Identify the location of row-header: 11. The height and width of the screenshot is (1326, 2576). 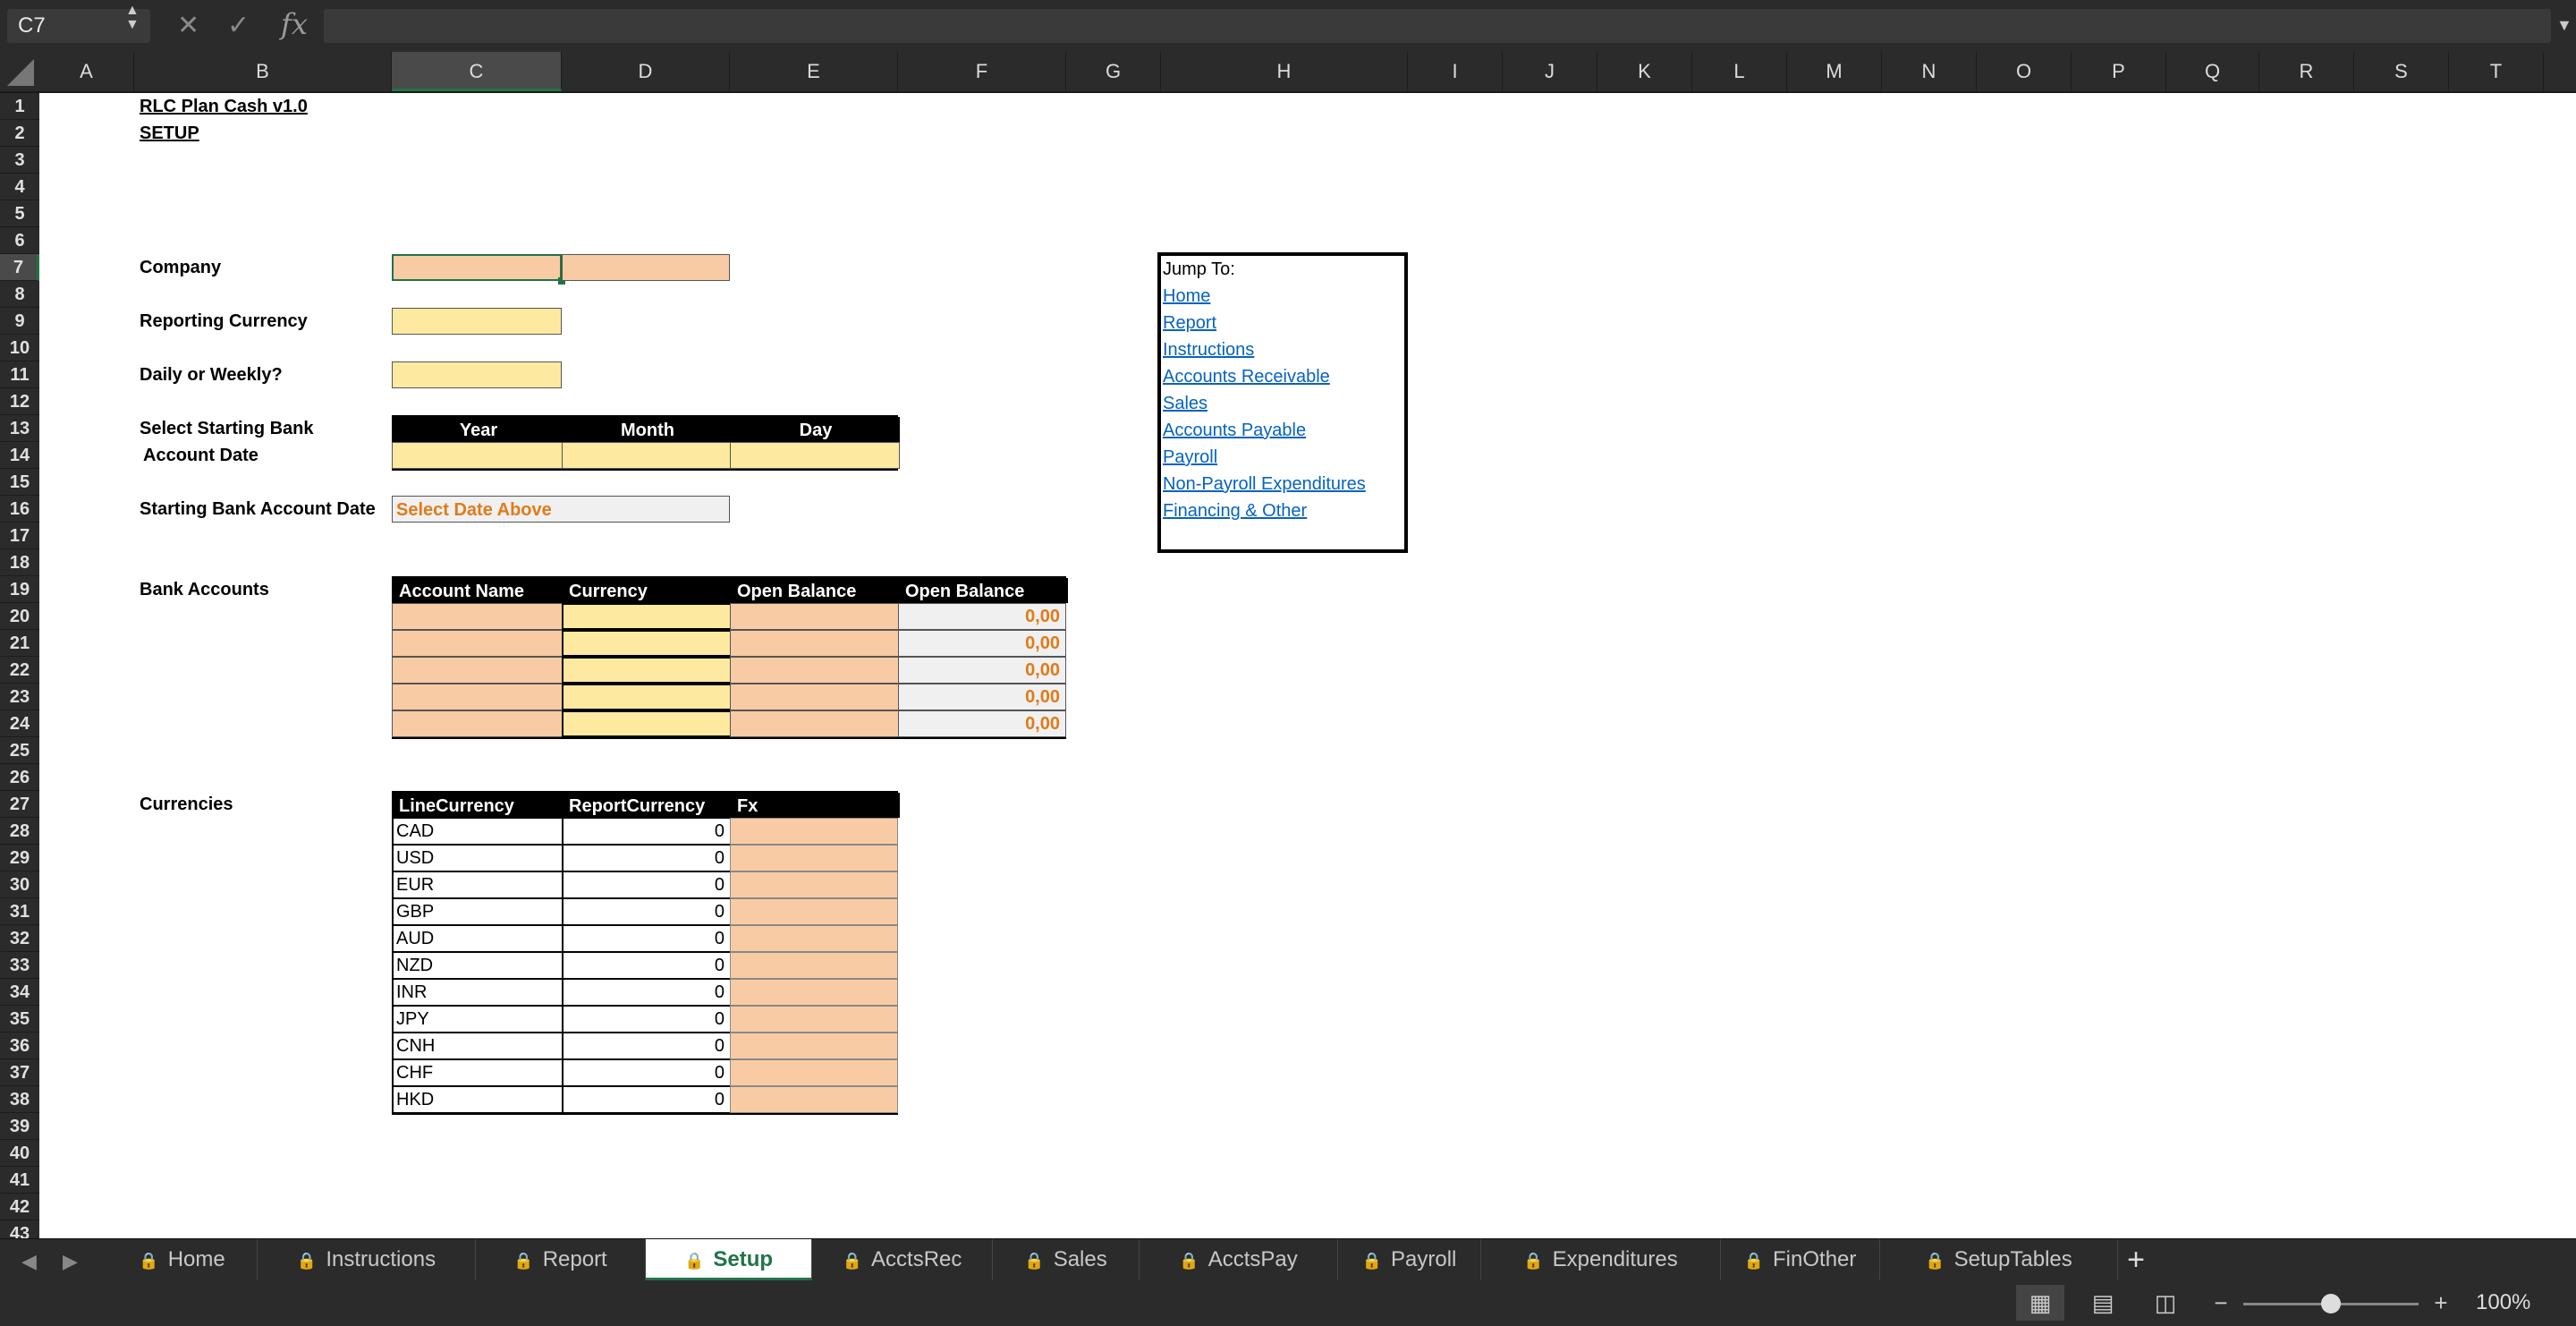
(19, 374).